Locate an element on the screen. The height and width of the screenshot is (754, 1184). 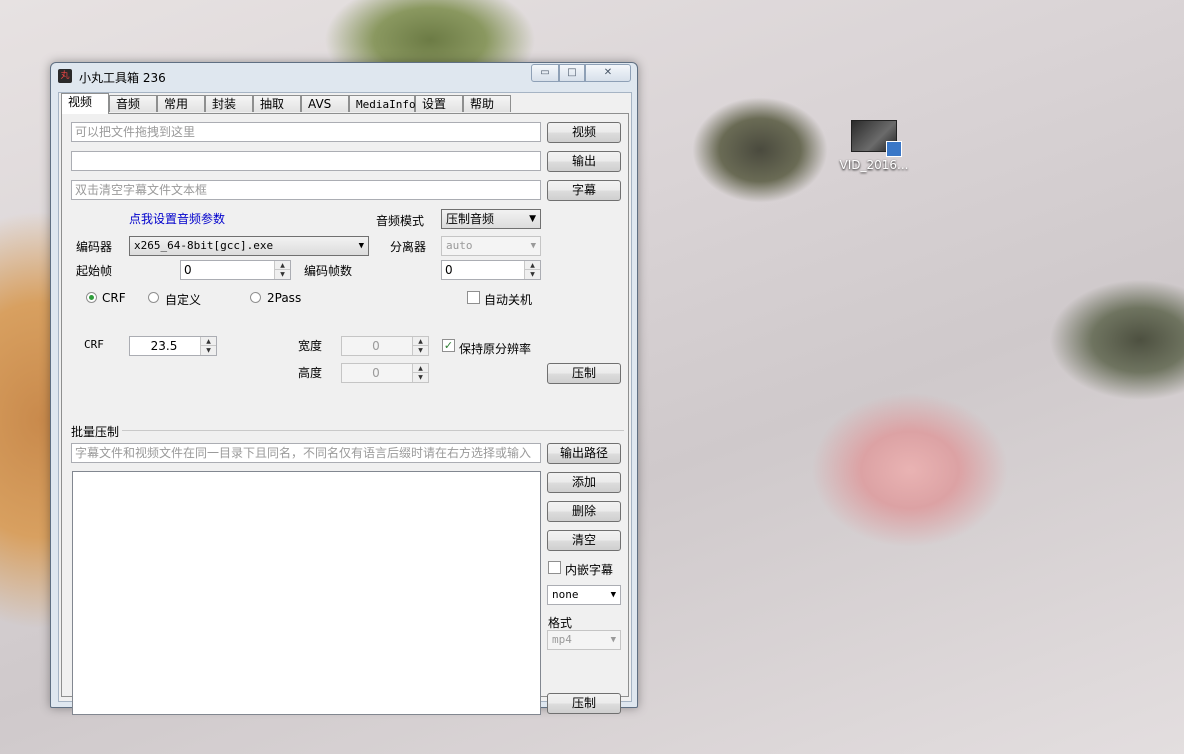
mode-2pass-radio is located at coordinates (255, 297).